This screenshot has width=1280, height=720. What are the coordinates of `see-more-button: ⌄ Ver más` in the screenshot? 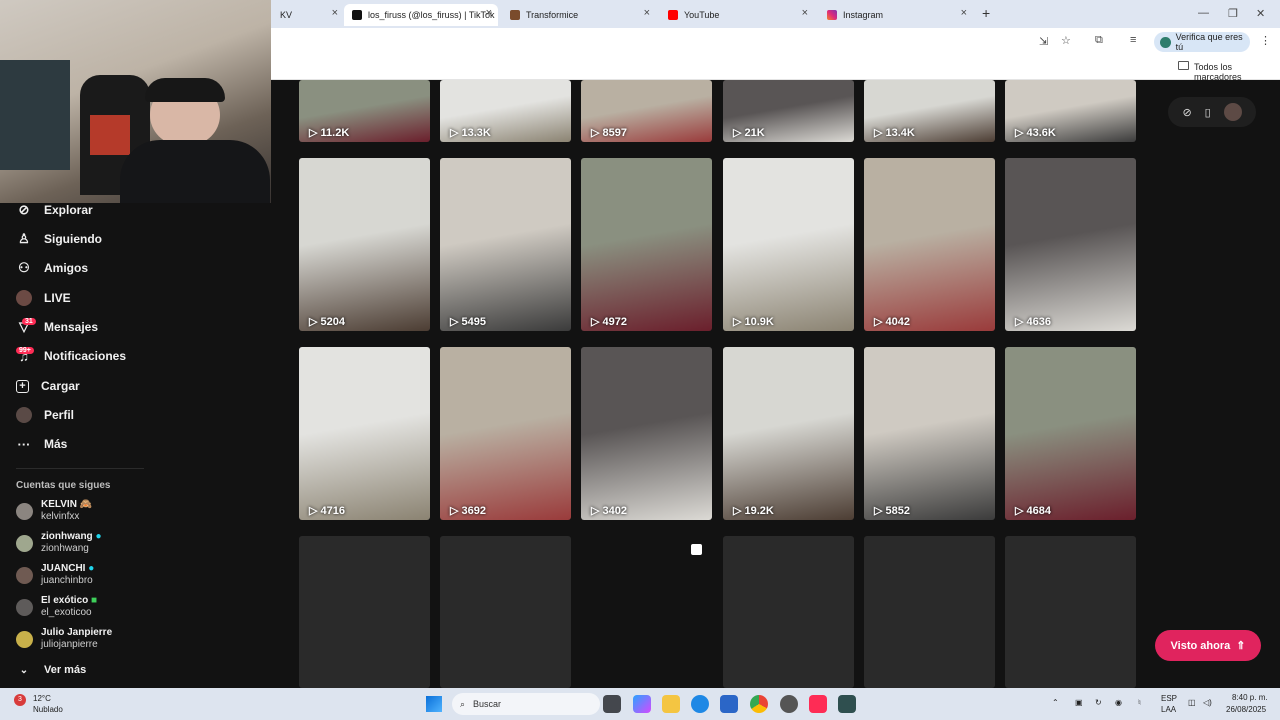 It's located at (51, 670).